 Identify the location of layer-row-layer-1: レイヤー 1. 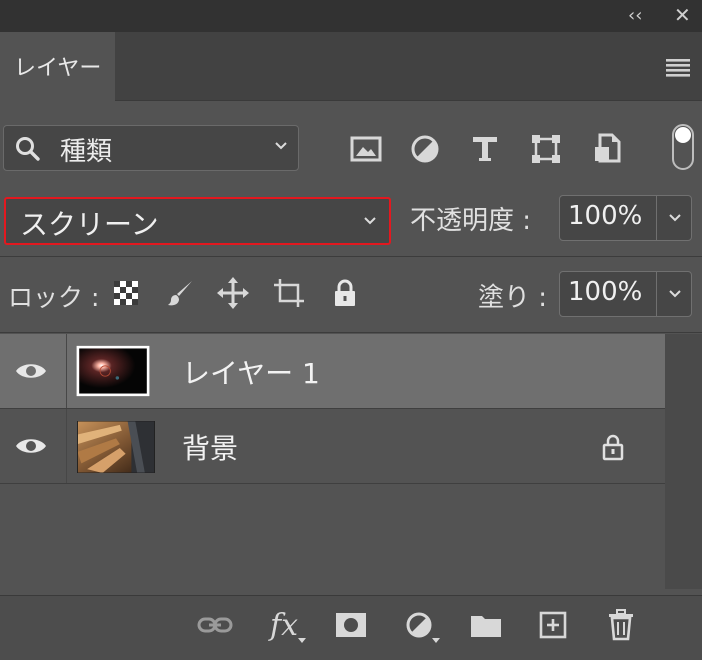
(332, 371).